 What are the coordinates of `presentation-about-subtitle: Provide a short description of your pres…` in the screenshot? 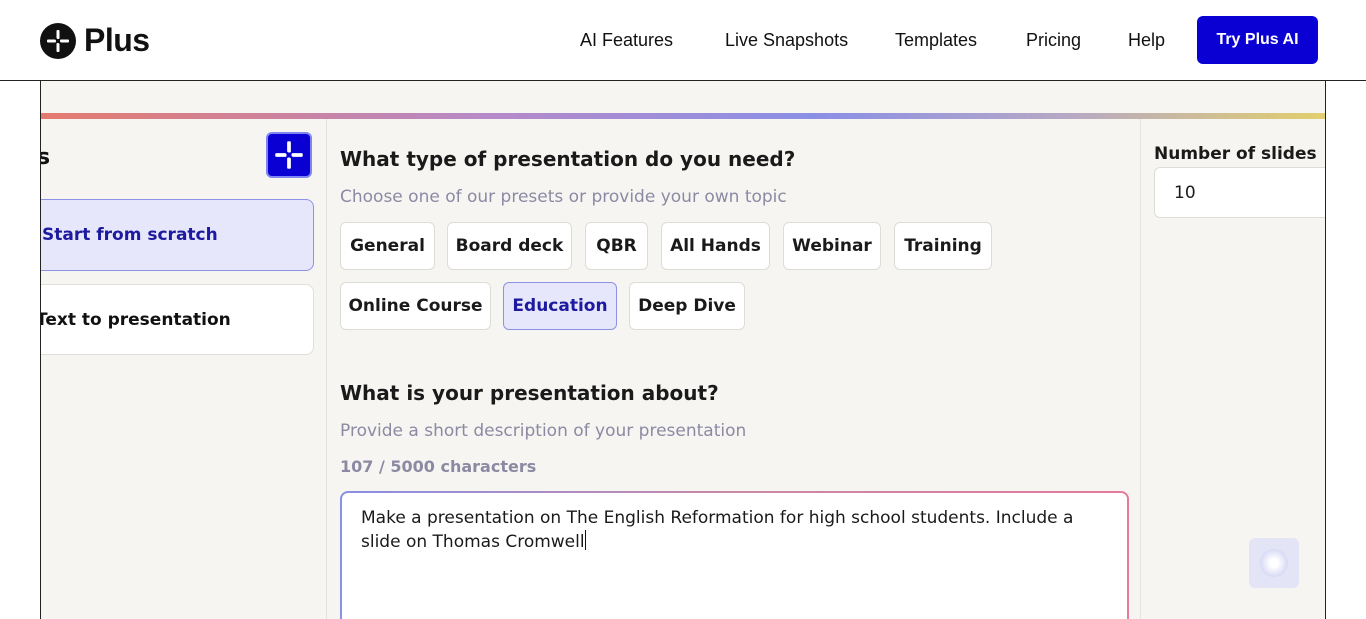 It's located at (543, 431).